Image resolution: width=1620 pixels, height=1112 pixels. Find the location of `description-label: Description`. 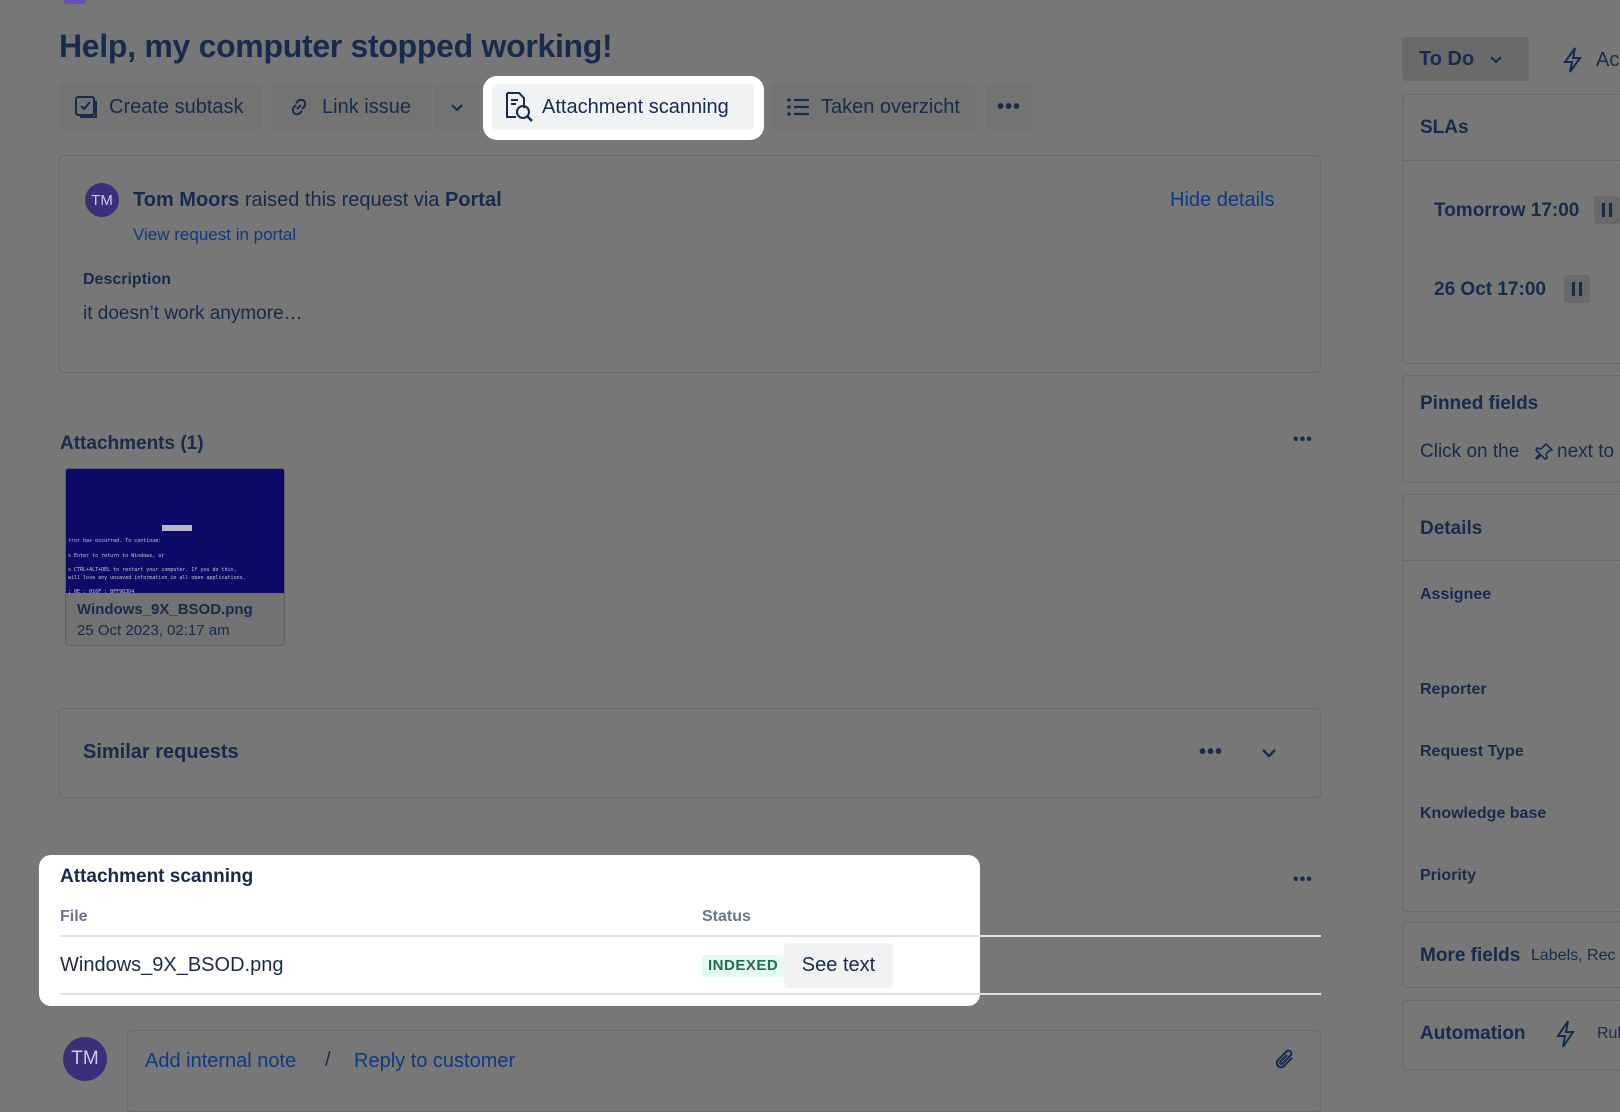

description-label: Description is located at coordinates (127, 279).